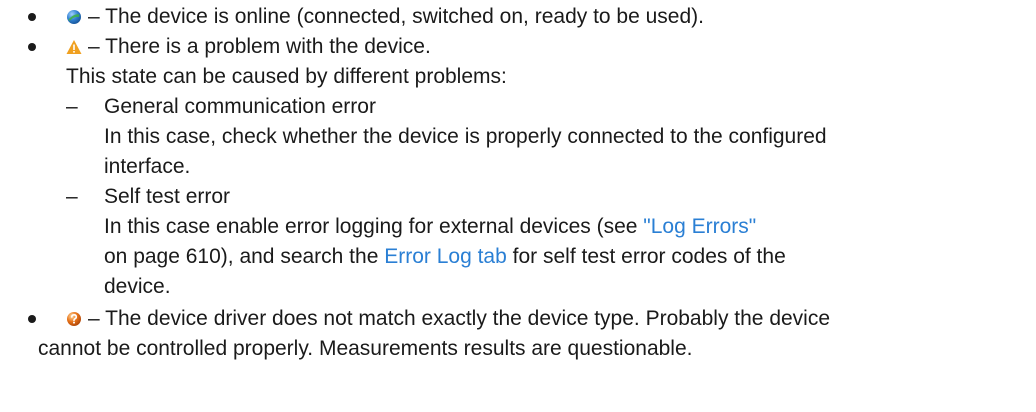 The height and width of the screenshot is (412, 1036). What do you see at coordinates (74, 47) in the screenshot?
I see `warning-triangle-icon` at bounding box center [74, 47].